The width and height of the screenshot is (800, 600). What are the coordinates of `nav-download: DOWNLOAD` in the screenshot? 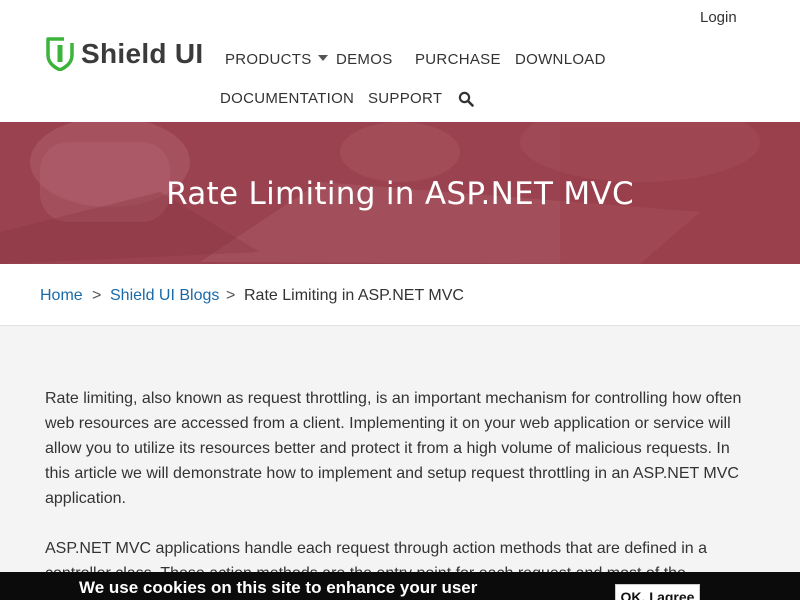 It's located at (560, 60).